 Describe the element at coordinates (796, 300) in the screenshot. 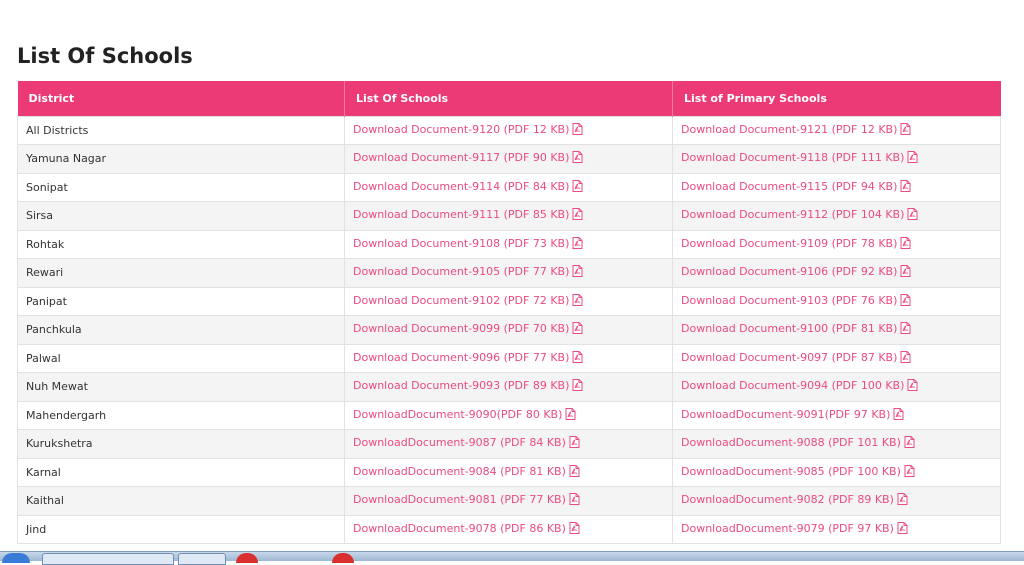

I see `download-primary-schools-link: Download Document-9103 (PDF 76 KB)` at that location.